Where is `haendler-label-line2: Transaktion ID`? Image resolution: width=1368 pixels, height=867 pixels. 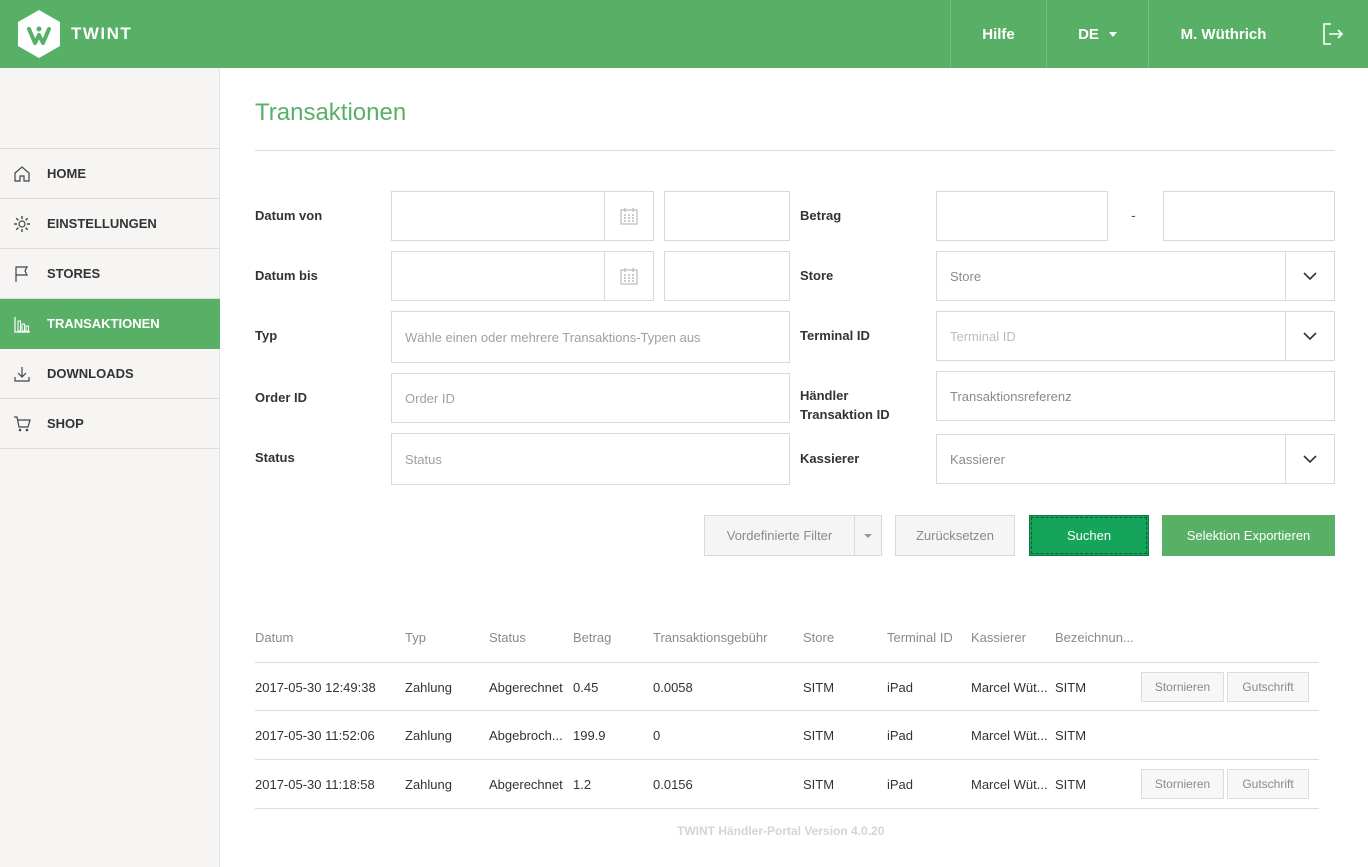
haendler-label-line2: Transaktion ID is located at coordinates (845, 414).